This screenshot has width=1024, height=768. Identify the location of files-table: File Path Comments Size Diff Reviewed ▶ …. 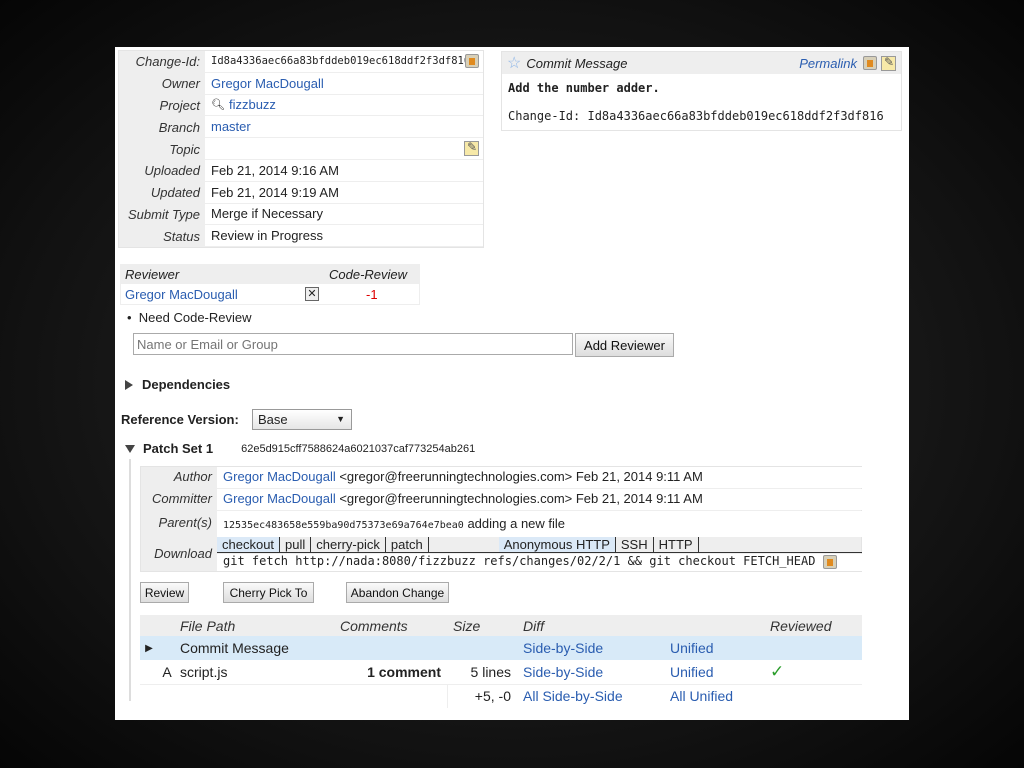
(501, 661).